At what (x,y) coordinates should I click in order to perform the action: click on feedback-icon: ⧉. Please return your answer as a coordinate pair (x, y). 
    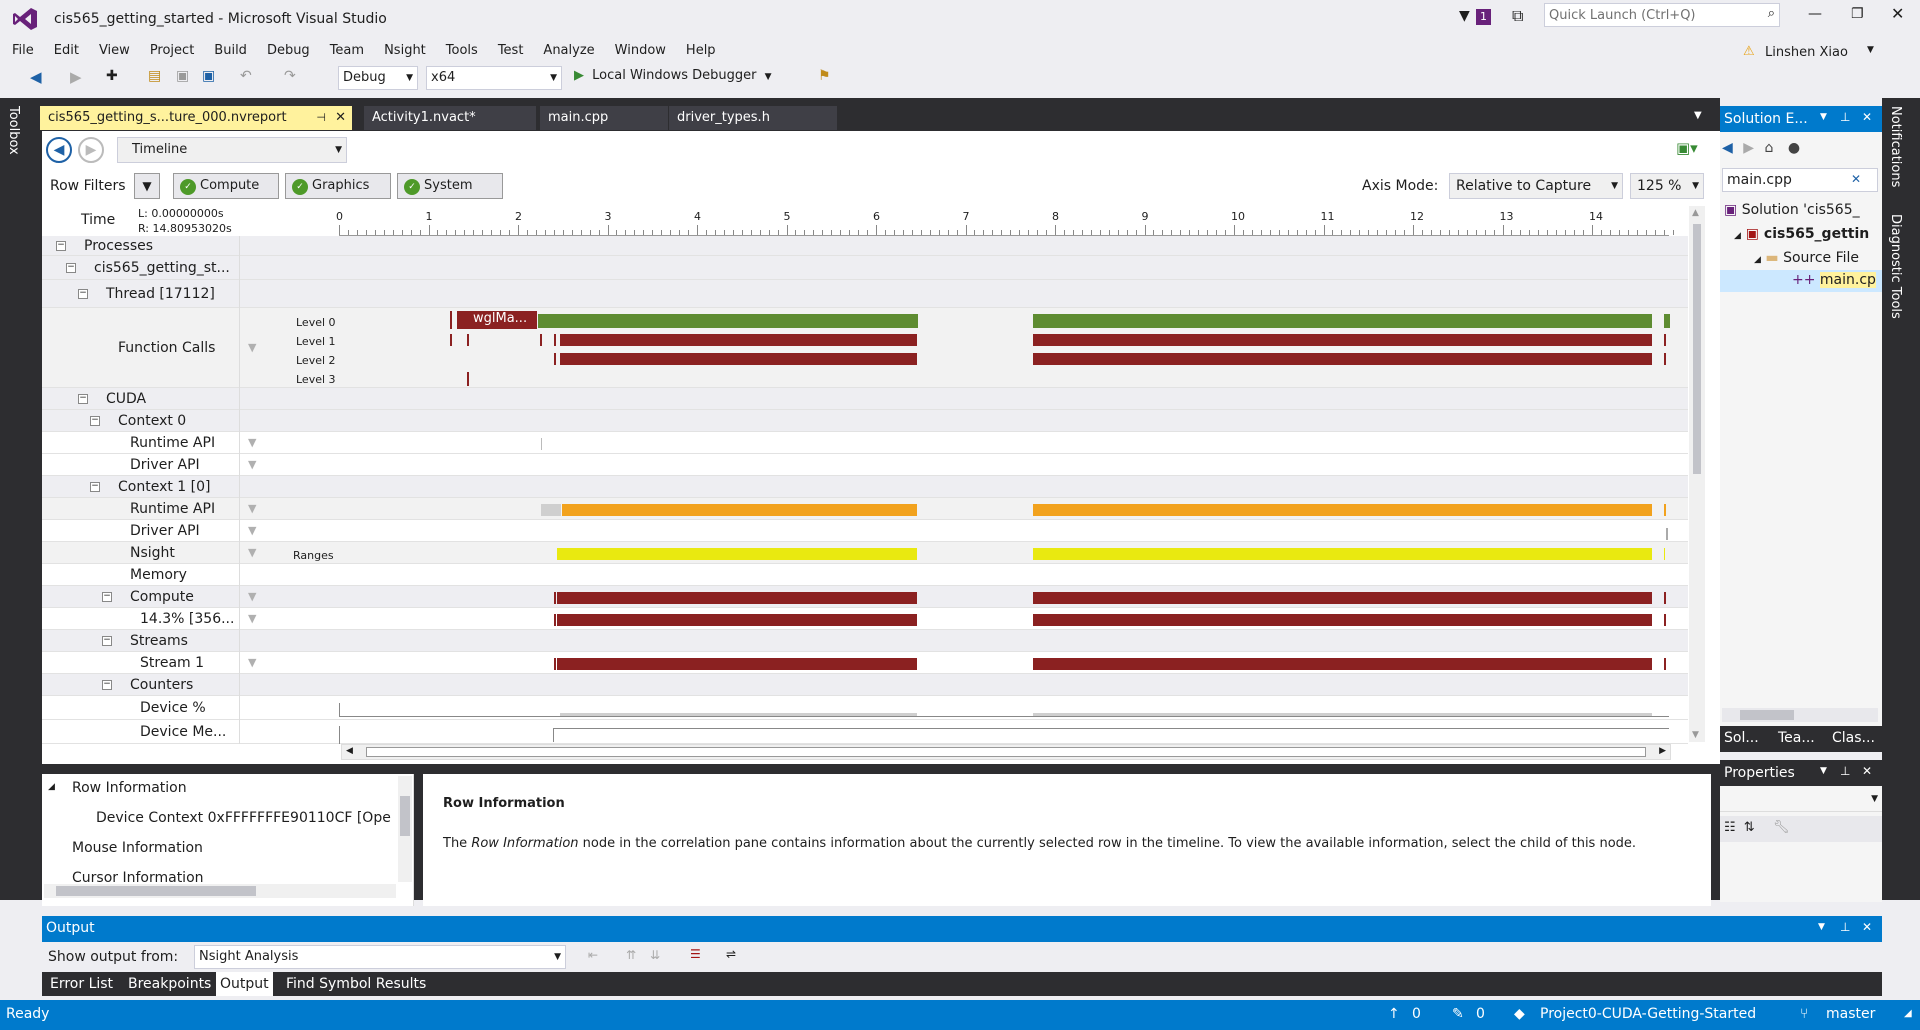
    Looking at the image, I should click on (1517, 16).